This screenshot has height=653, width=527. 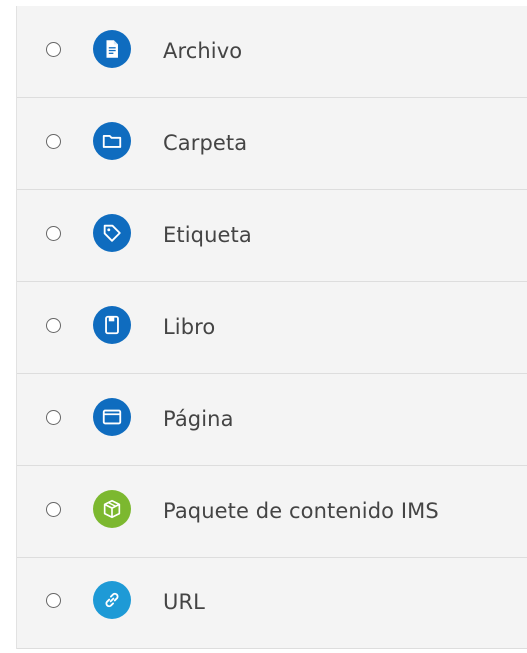 I want to click on option-pagina: Página, so click(x=272, y=420).